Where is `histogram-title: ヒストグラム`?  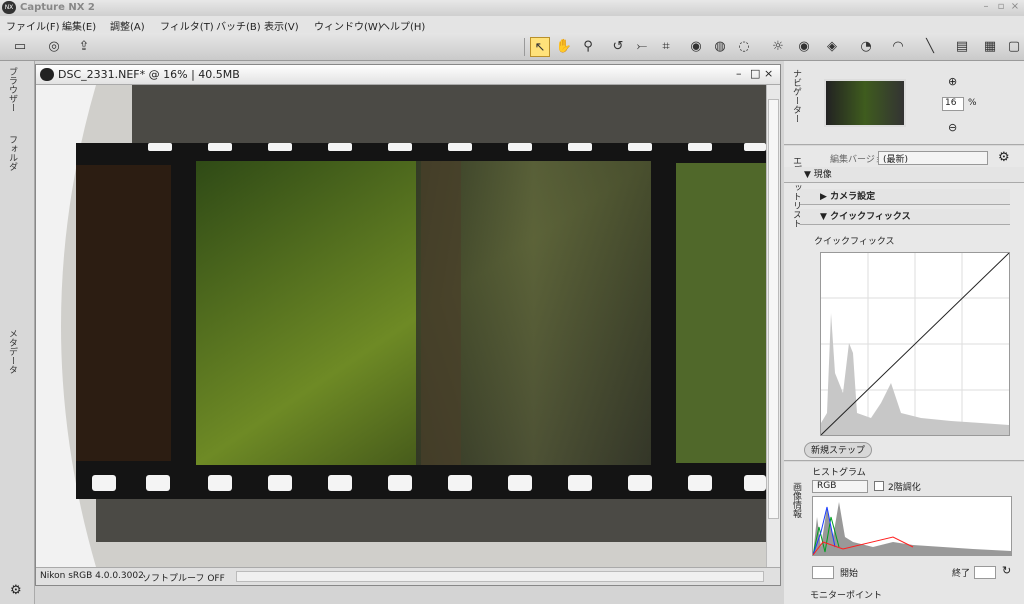
histogram-title: ヒストグラム is located at coordinates (839, 473).